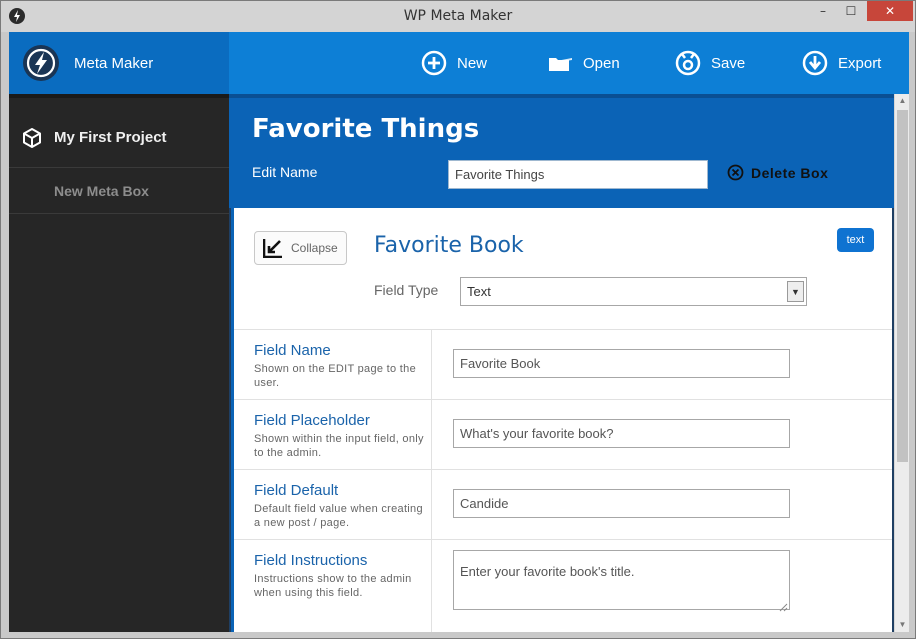 Image resolution: width=916 pixels, height=639 pixels. What do you see at coordinates (851, 11) in the screenshot?
I see `maximize-button: ☐` at bounding box center [851, 11].